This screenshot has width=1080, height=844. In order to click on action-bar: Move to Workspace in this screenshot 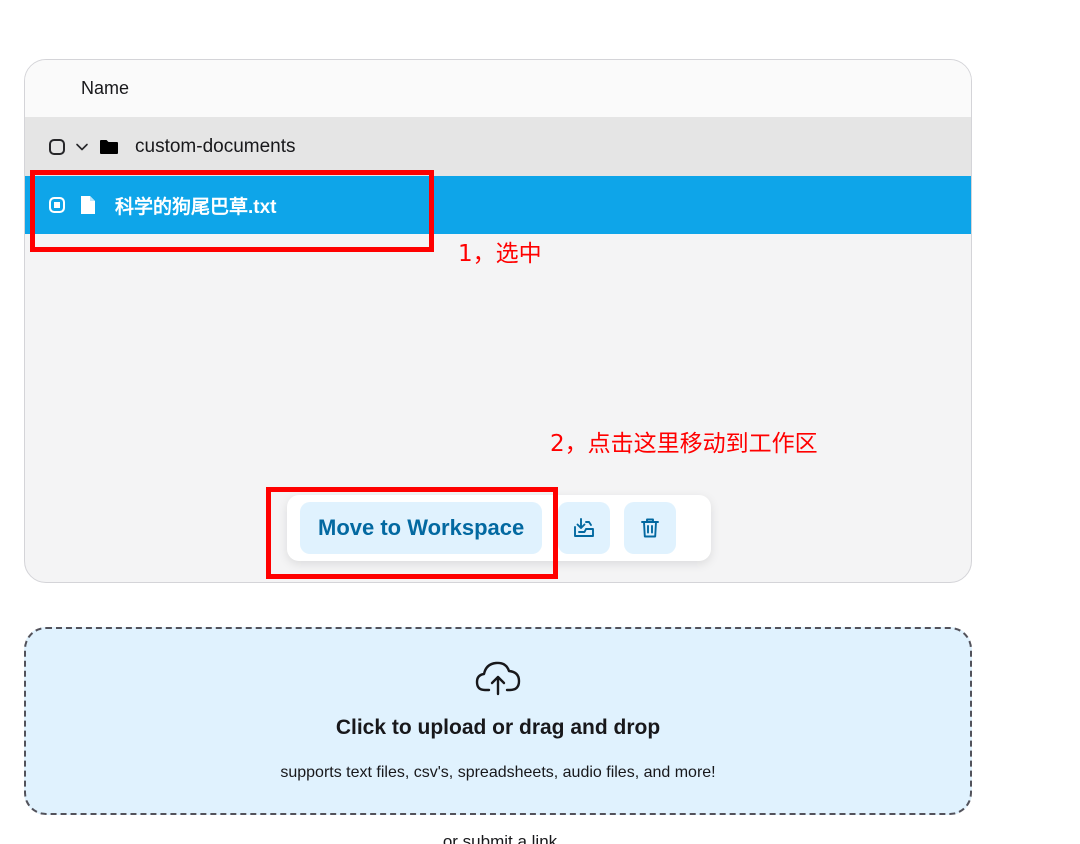, I will do `click(499, 528)`.